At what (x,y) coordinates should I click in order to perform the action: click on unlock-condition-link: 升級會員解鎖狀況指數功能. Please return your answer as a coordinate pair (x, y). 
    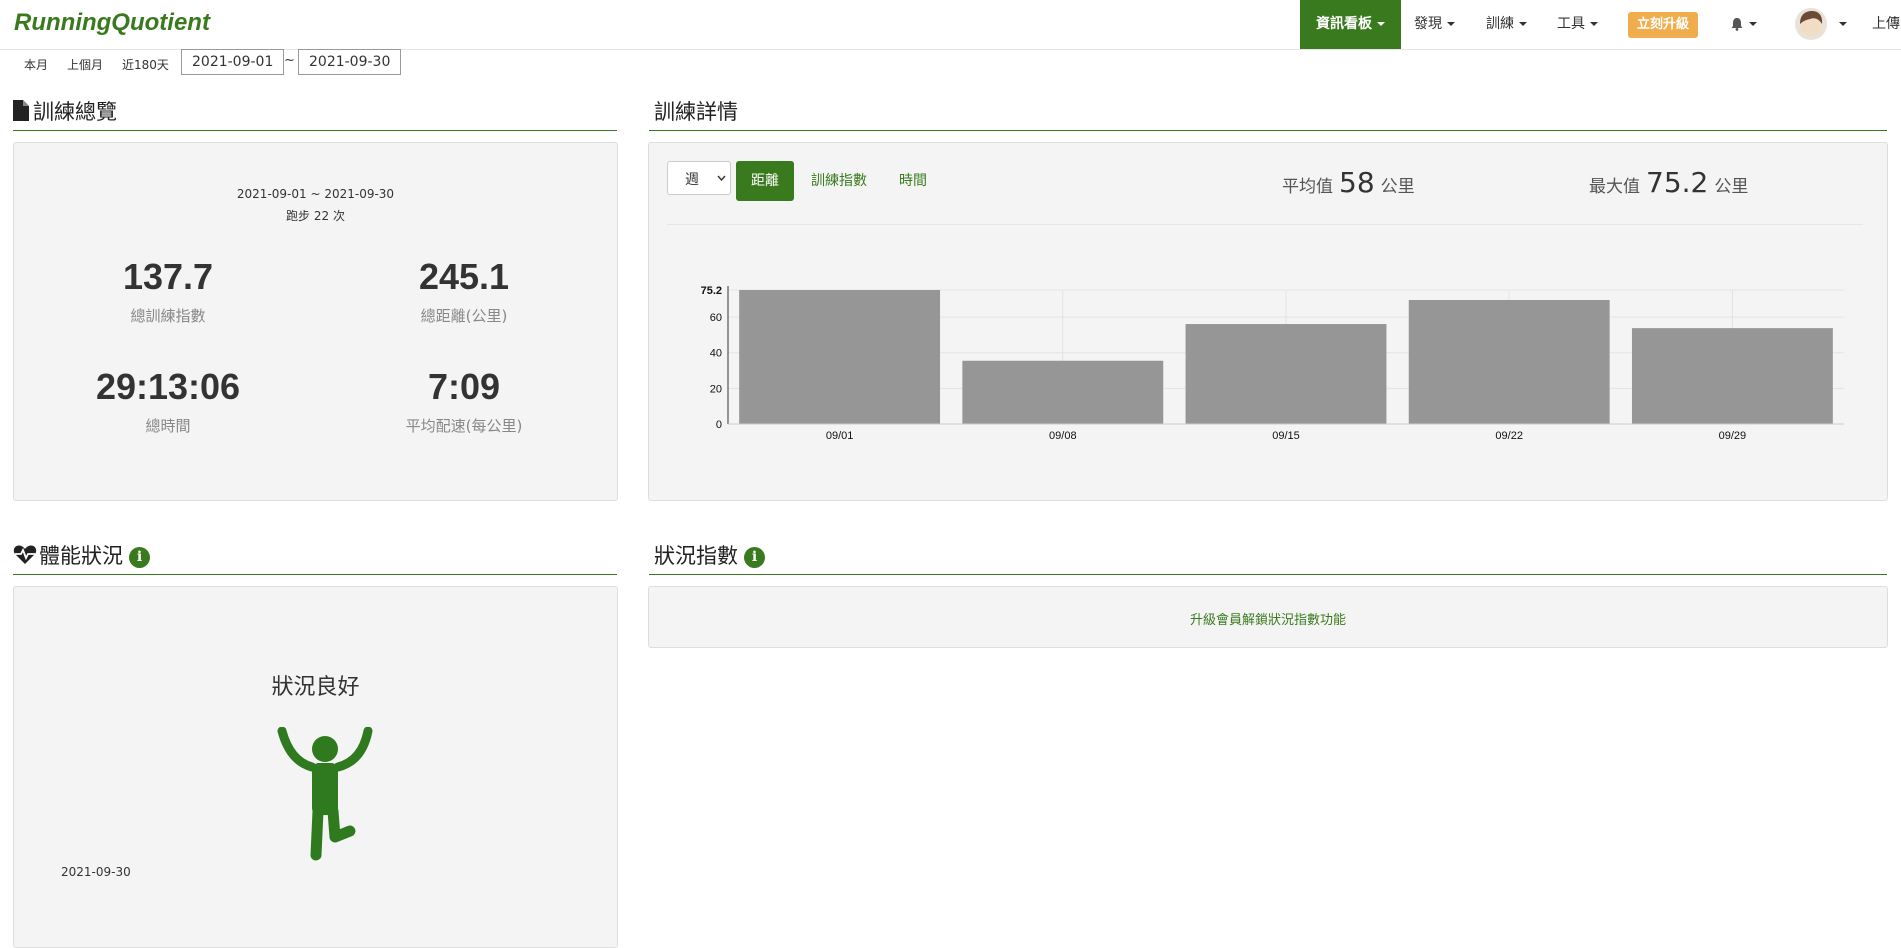
    Looking at the image, I should click on (1268, 618).